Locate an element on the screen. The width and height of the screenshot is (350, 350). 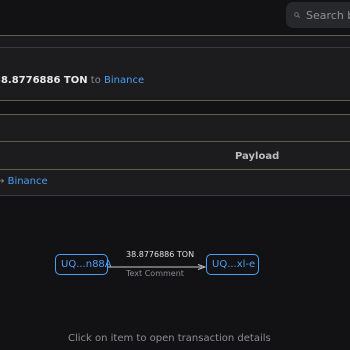
section-header is located at coordinates (175, 128).